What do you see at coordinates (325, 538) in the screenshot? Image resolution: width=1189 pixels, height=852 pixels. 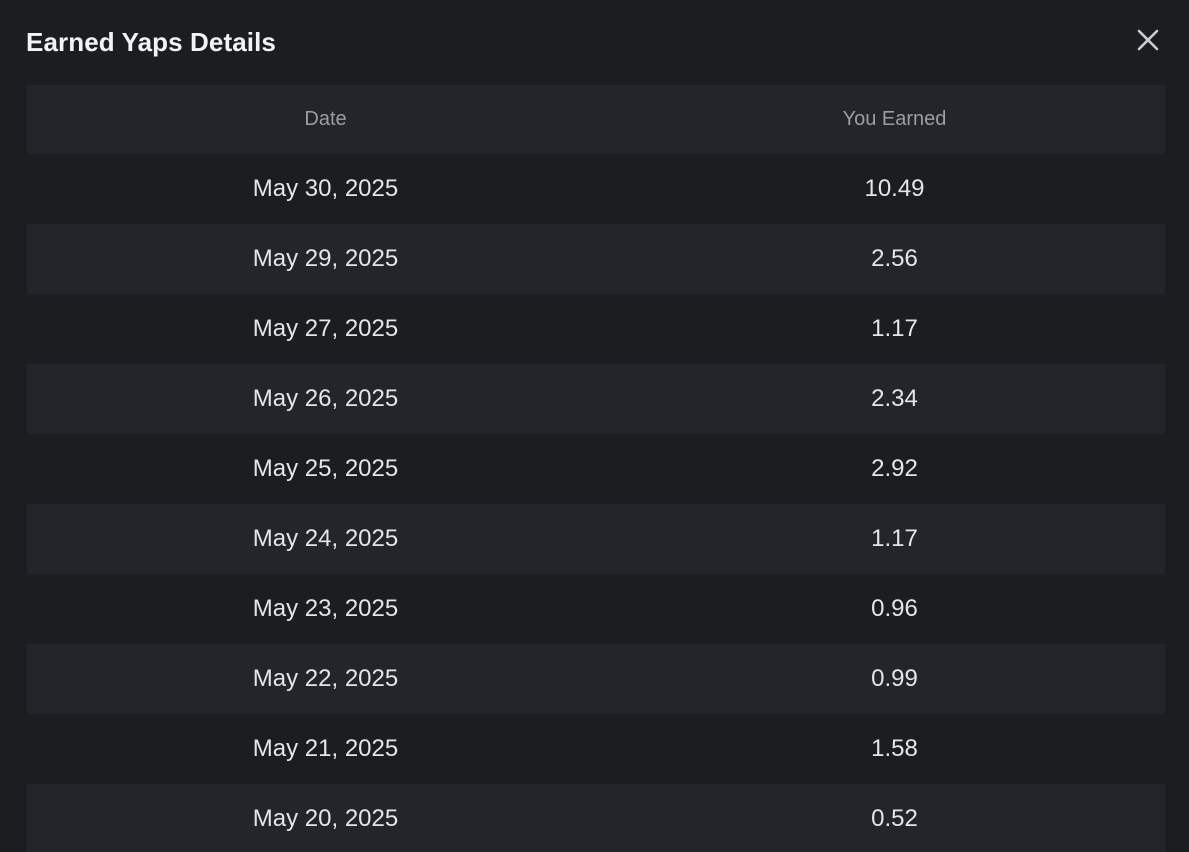 I see `date-cell: May 24, 2025` at bounding box center [325, 538].